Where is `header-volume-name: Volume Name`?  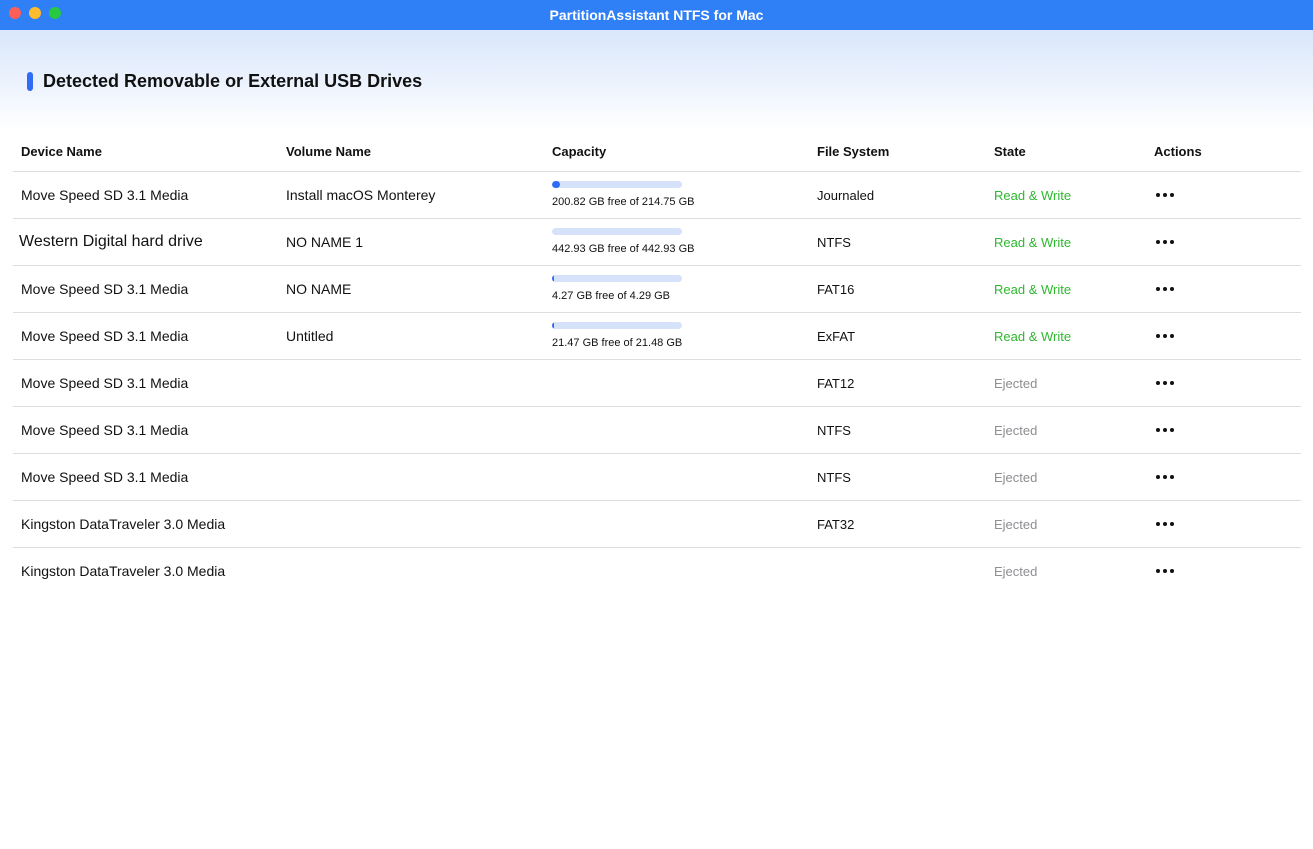
header-volume-name: Volume Name is located at coordinates (329, 151).